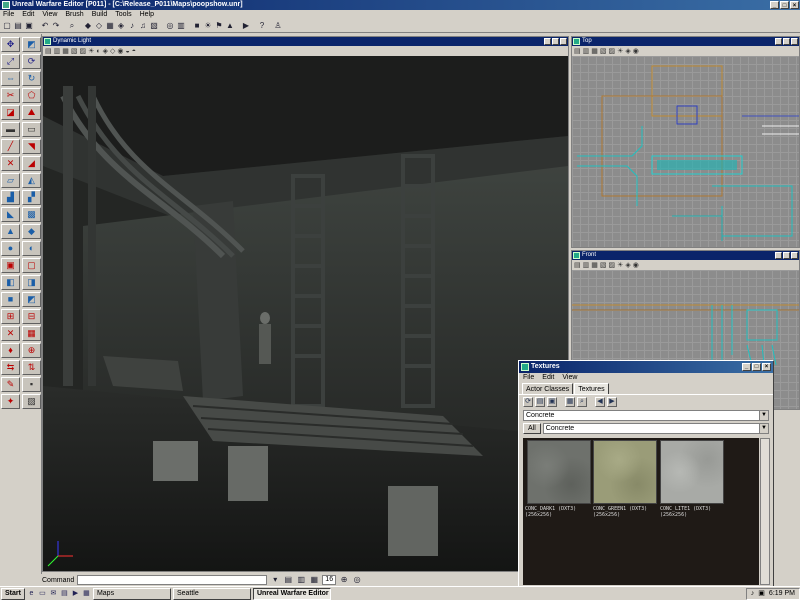 Image resolution: width=800 pixels, height=600 pixels. What do you see at coordinates (31, 593) in the screenshot?
I see `ie-icon: e` at bounding box center [31, 593].